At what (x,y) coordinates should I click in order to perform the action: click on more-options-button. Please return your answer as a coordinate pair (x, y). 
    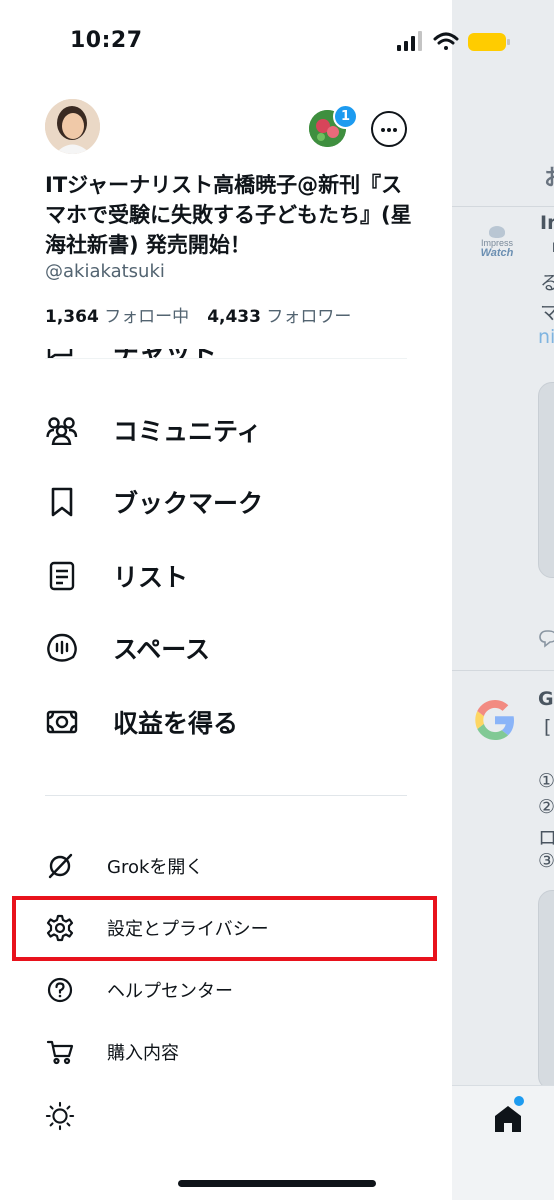
    Looking at the image, I should click on (389, 129).